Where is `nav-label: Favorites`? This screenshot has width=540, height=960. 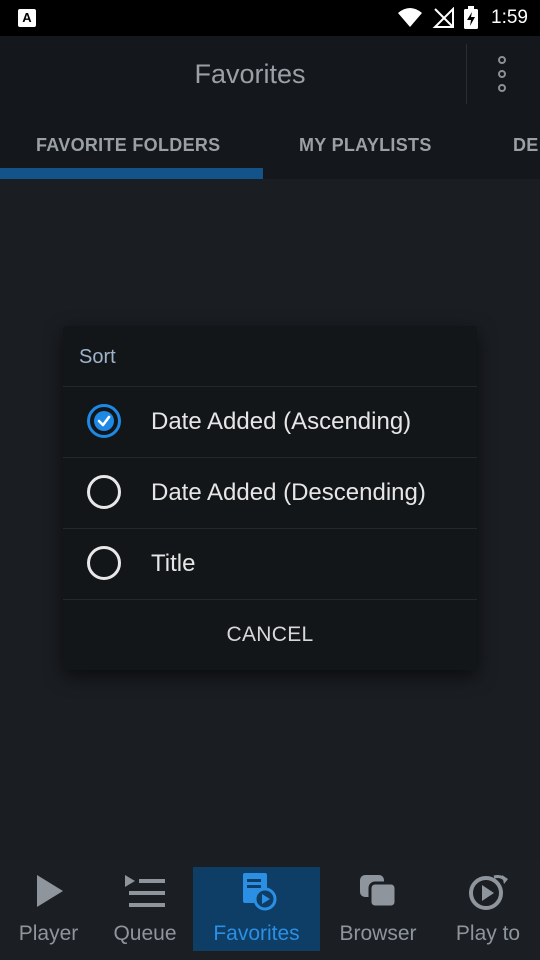 nav-label: Favorites is located at coordinates (256, 933).